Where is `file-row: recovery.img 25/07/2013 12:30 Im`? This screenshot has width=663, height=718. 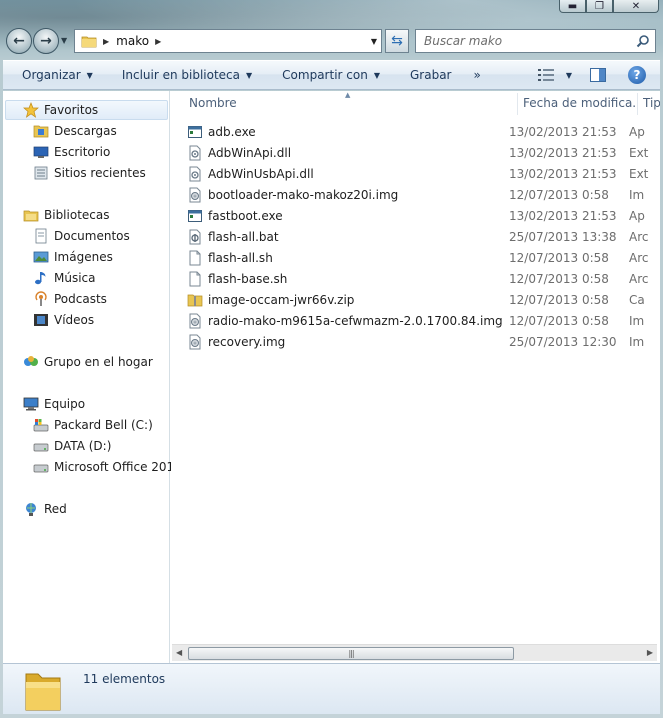 file-row: recovery.img 25/07/2013 12:30 Im is located at coordinates (422, 341).